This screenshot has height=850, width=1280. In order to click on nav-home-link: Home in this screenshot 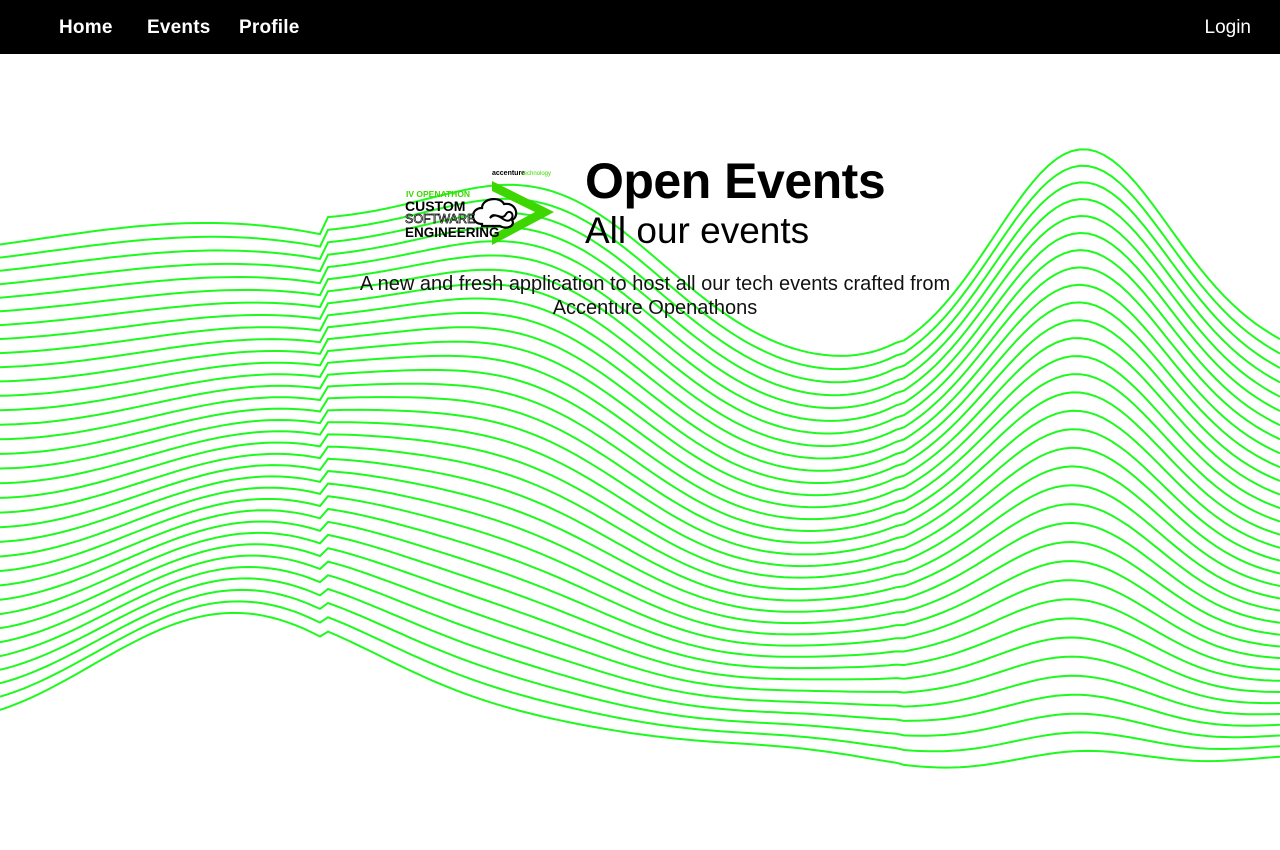, I will do `click(86, 28)`.